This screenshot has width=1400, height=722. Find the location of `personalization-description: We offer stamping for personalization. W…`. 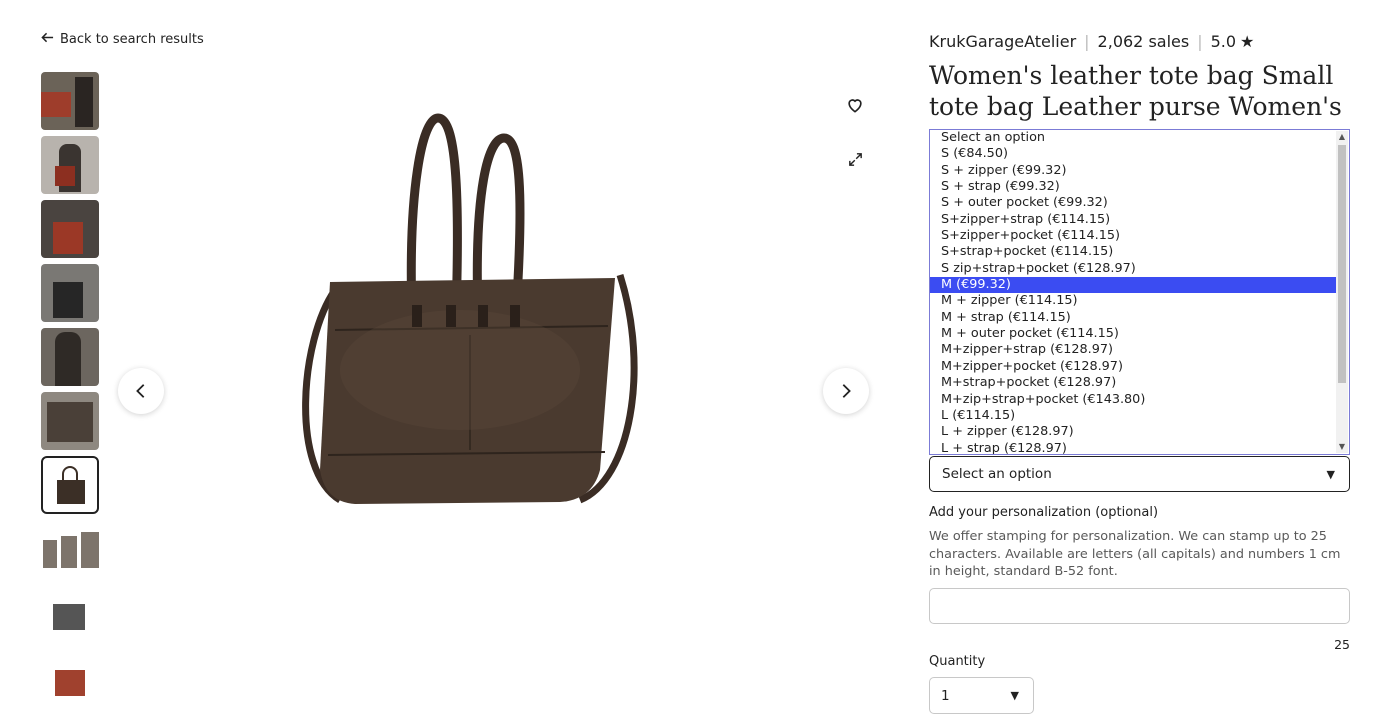

personalization-description: We offer stamping for personalization. W… is located at coordinates (1135, 554).